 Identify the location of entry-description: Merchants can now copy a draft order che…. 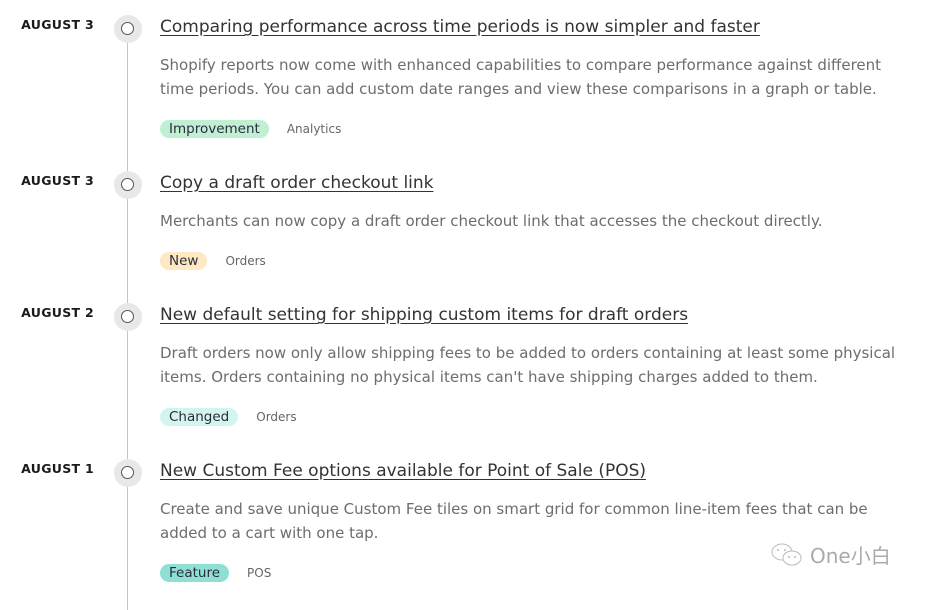
(491, 221).